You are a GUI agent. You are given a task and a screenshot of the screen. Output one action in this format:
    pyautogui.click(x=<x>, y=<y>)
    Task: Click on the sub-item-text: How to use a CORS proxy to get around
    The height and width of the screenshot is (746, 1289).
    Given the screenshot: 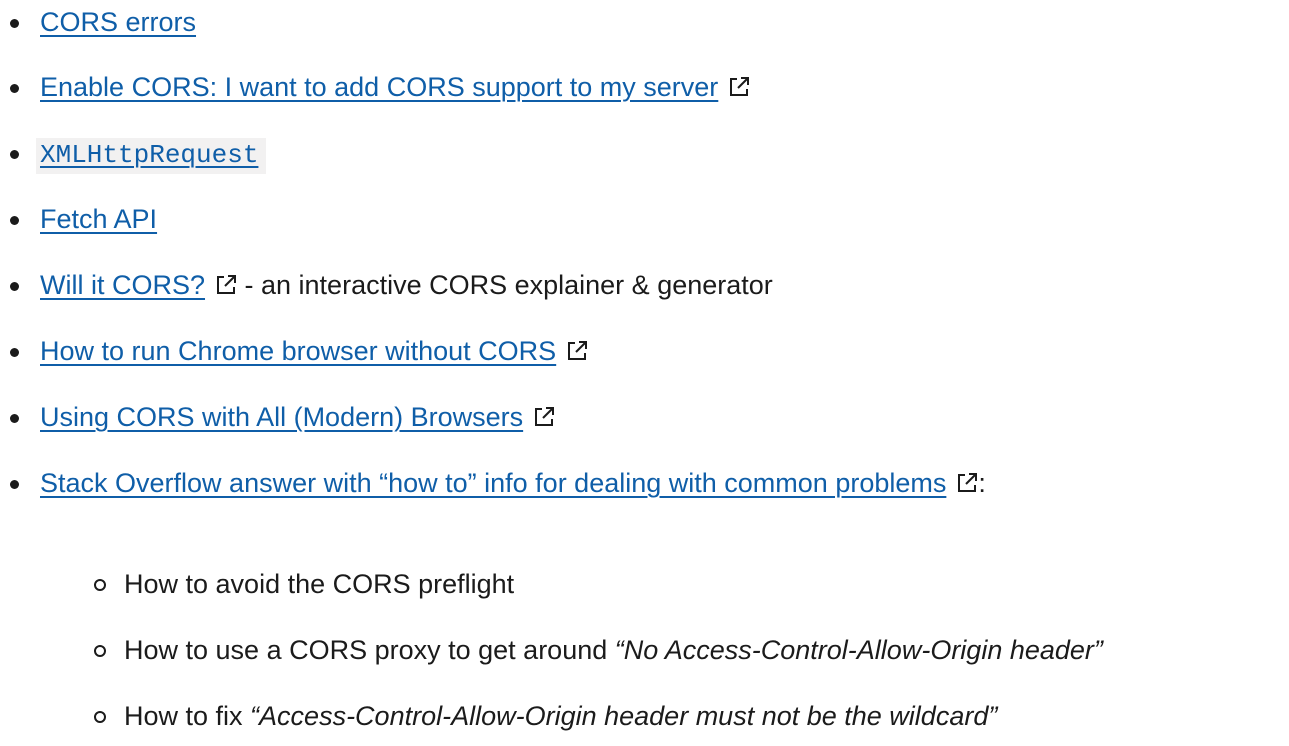 What is the action you would take?
    pyautogui.click(x=369, y=650)
    